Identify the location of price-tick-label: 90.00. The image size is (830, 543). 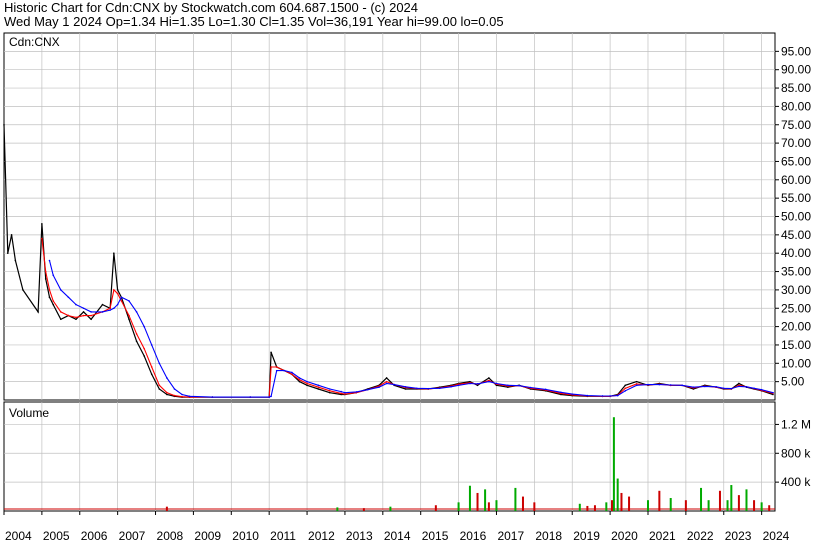
(796, 70).